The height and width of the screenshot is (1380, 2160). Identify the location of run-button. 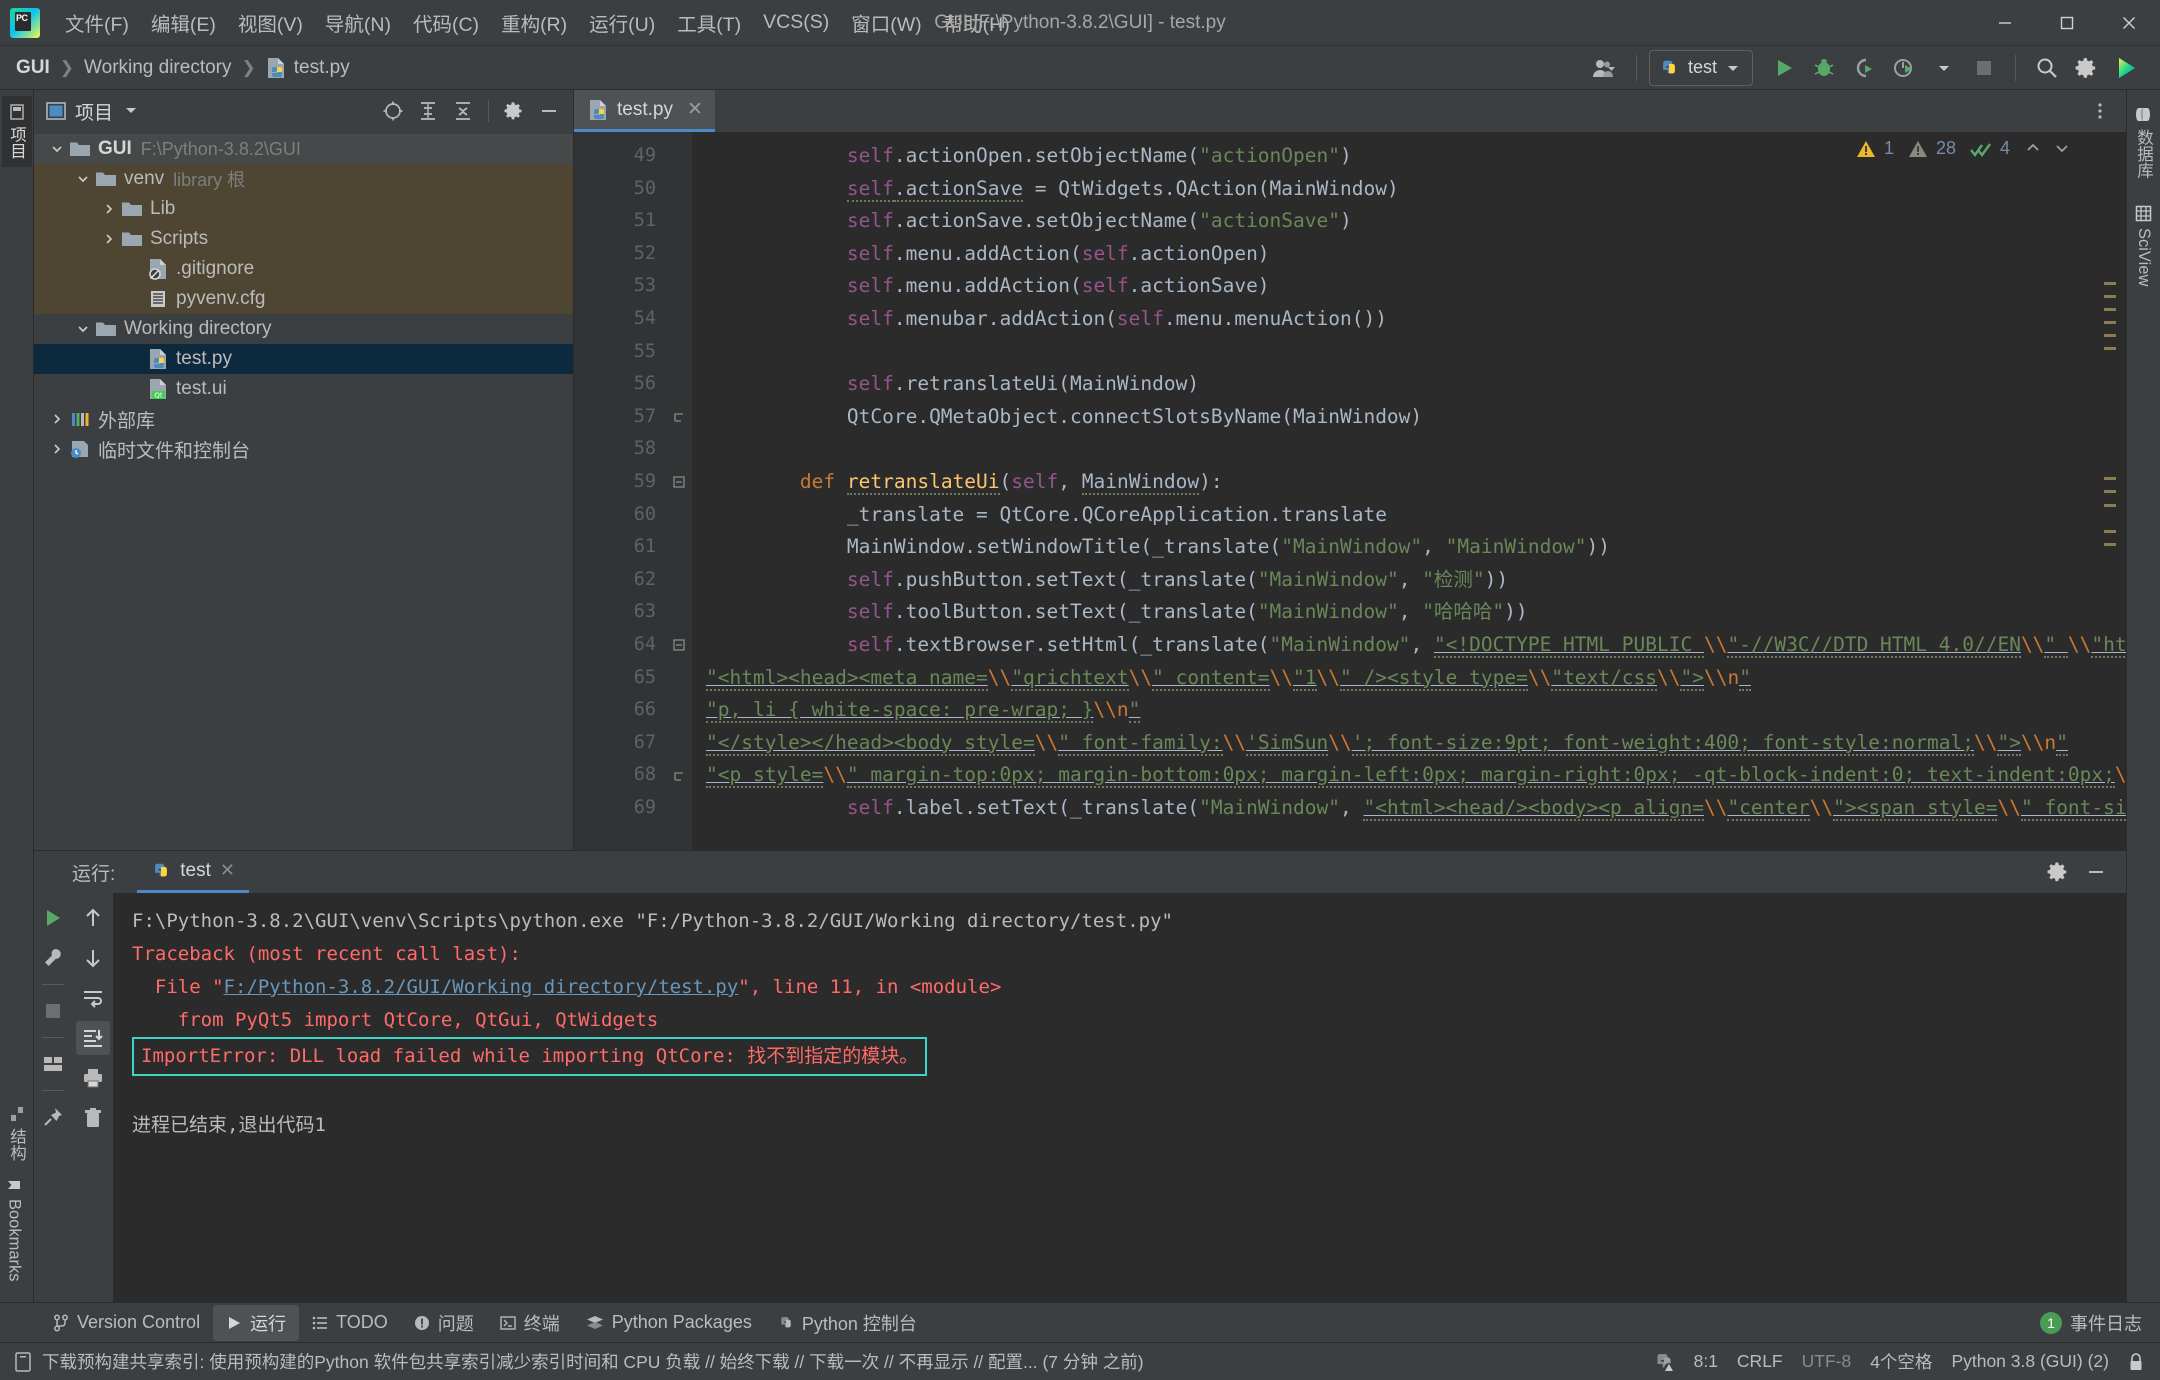
(1784, 68).